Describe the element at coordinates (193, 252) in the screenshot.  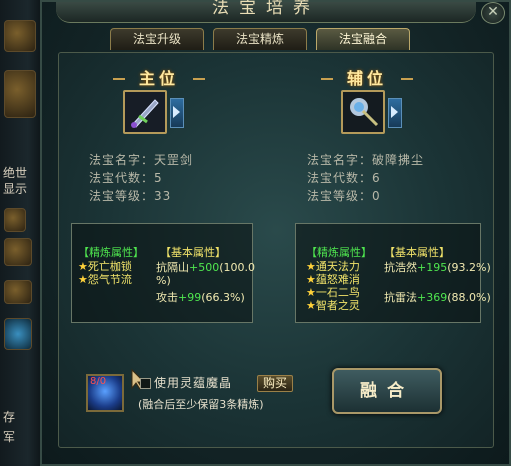
I see `main-base-header: 【基本属性】` at that location.